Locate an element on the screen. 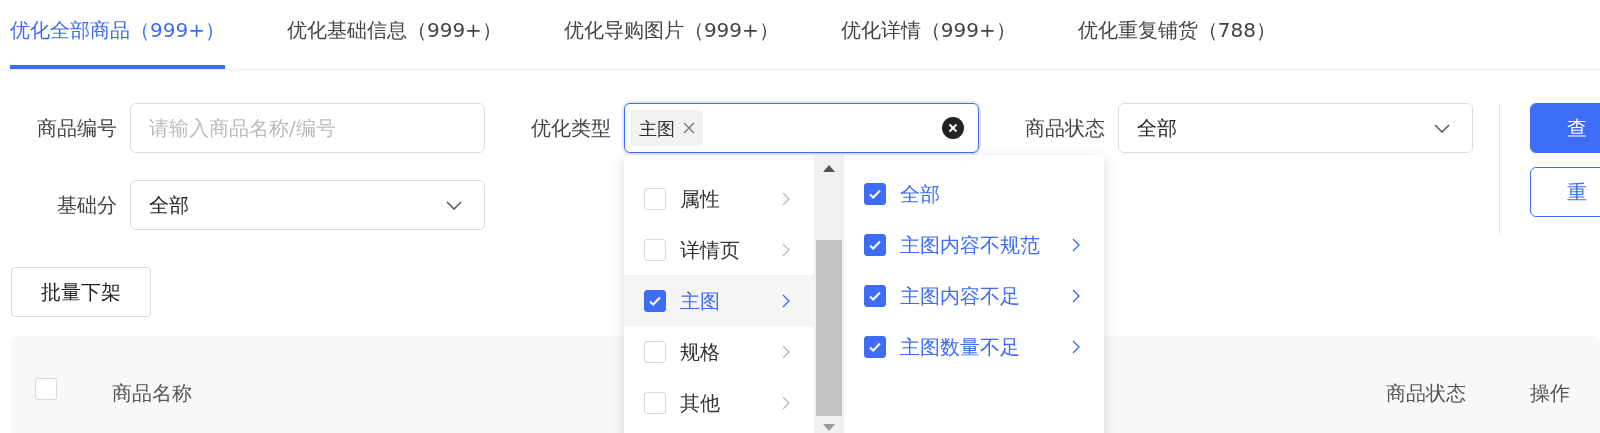 The image size is (1600, 433). filter-label: 优化类型 is located at coordinates (571, 128).